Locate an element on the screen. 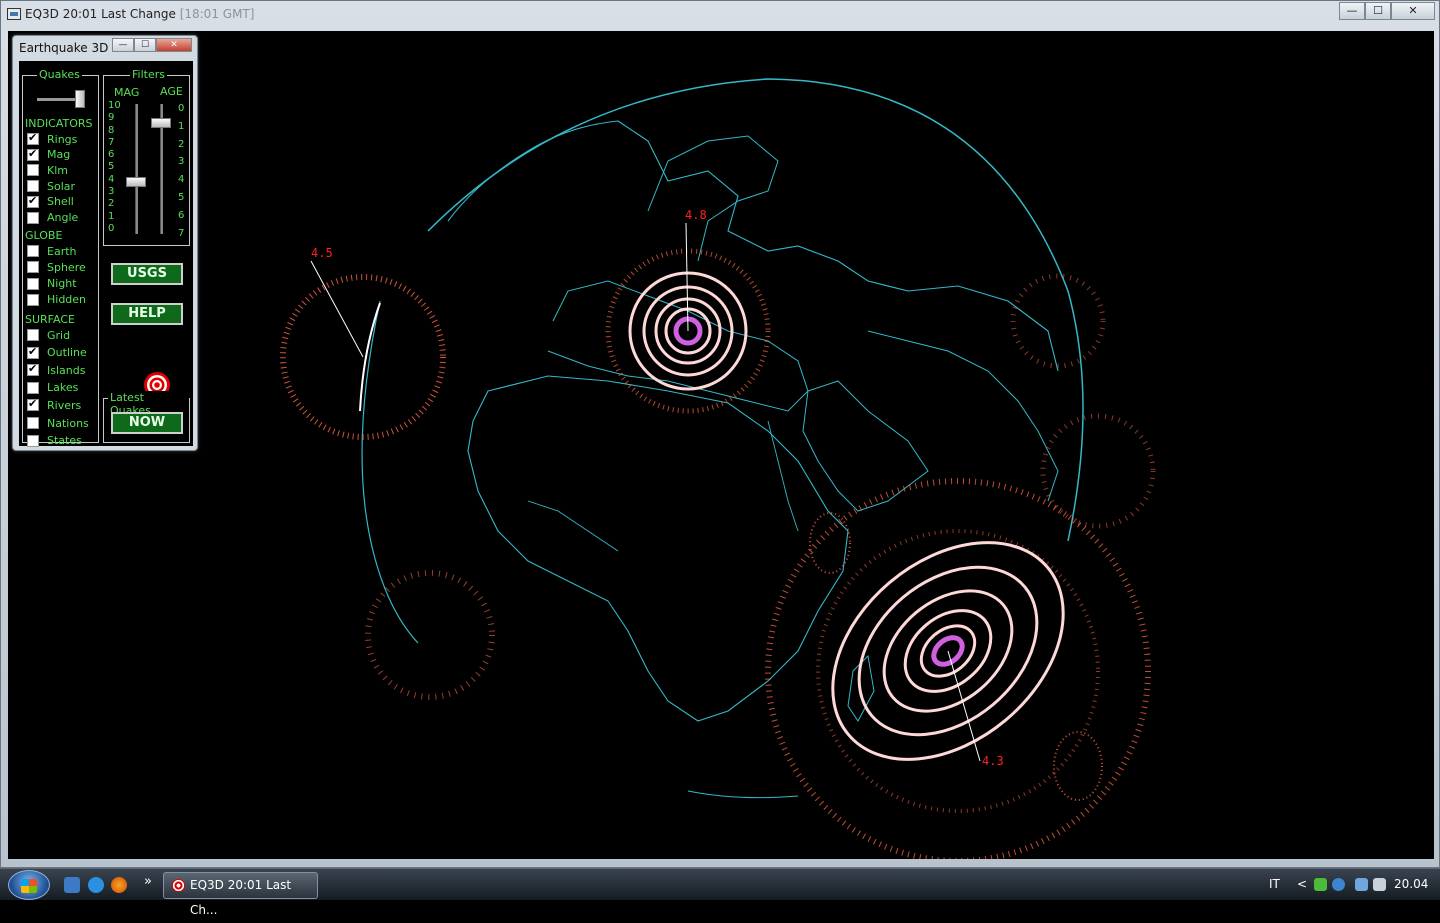  window-title: EQ3D 20:01 Last Change [18:01 GMT] is located at coordinates (139, 14).